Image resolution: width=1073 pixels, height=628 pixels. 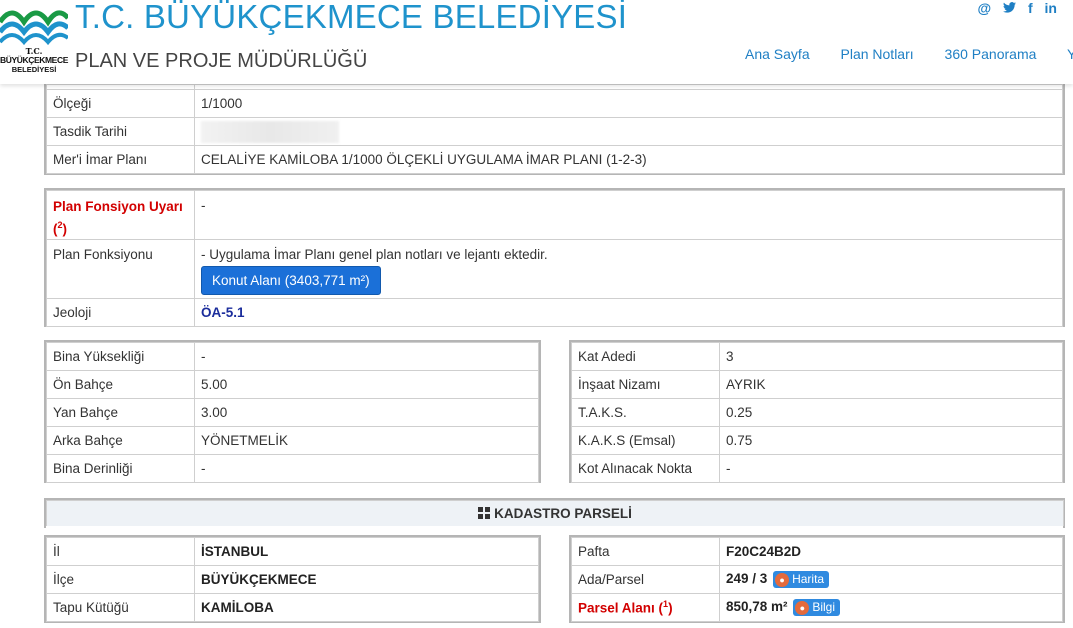 I want to click on building-height-label: Bina Yüksekliği, so click(x=120, y=356).